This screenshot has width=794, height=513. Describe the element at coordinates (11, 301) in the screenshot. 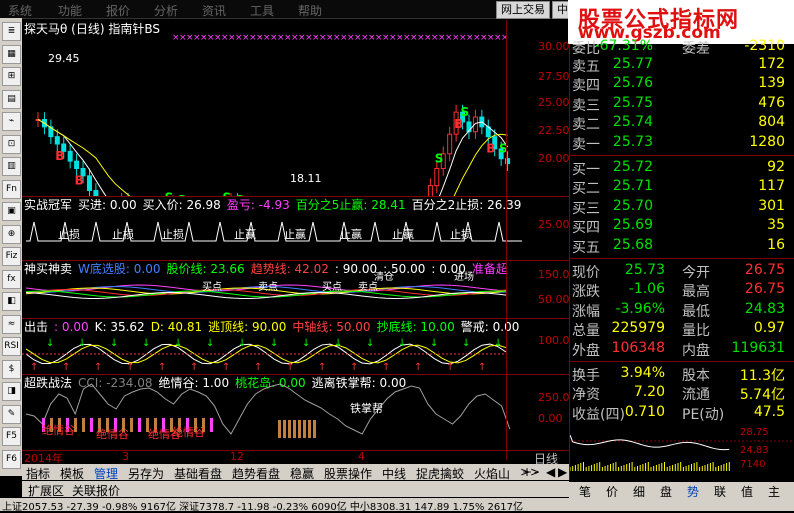

I see `toolbar-button-12: ◧` at that location.